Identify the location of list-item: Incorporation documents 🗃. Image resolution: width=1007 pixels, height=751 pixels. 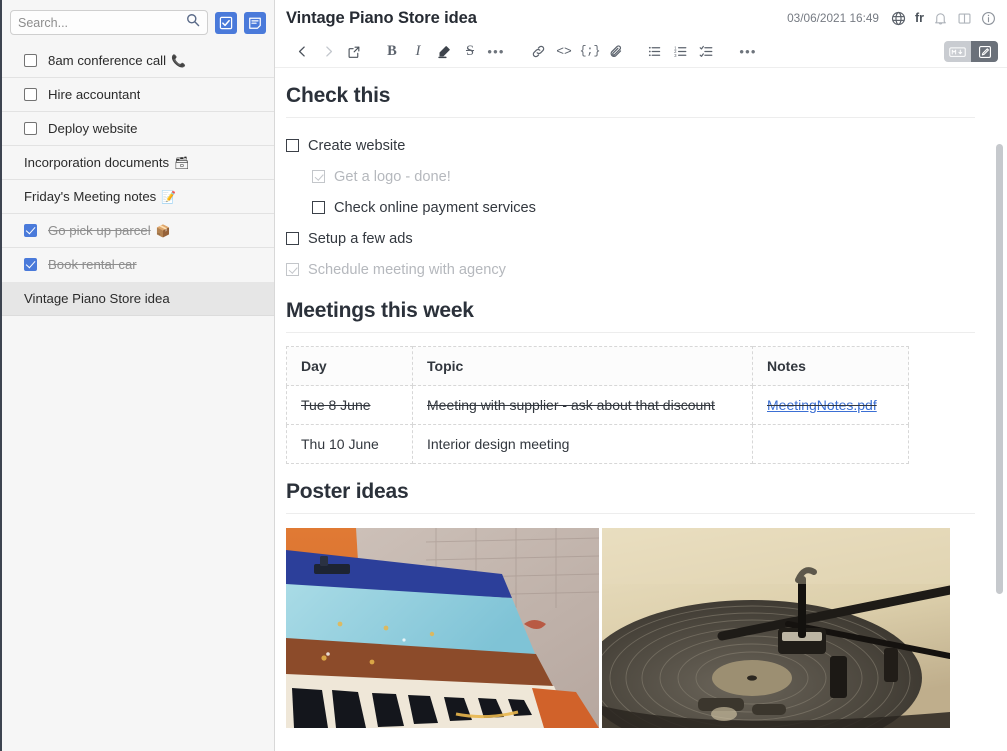
(138, 163).